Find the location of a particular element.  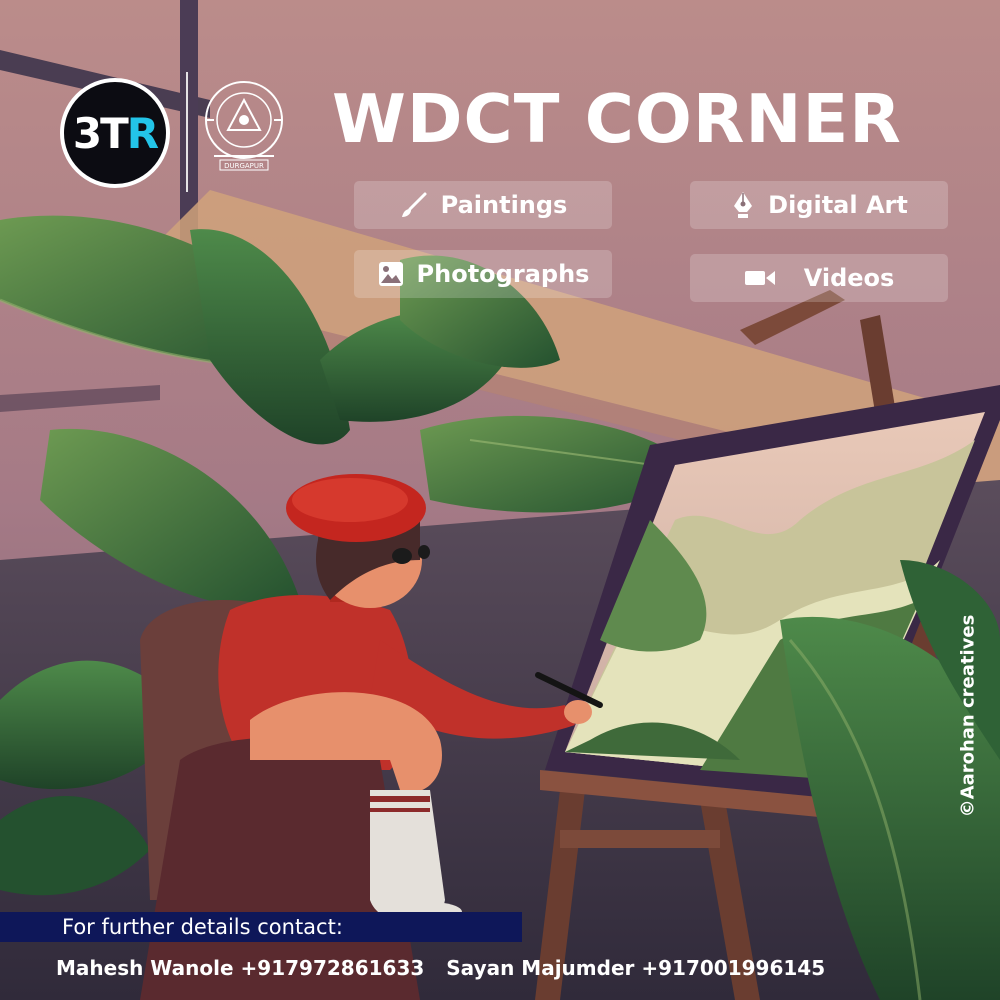

logo-right-letter: R is located at coordinates (142, 133).